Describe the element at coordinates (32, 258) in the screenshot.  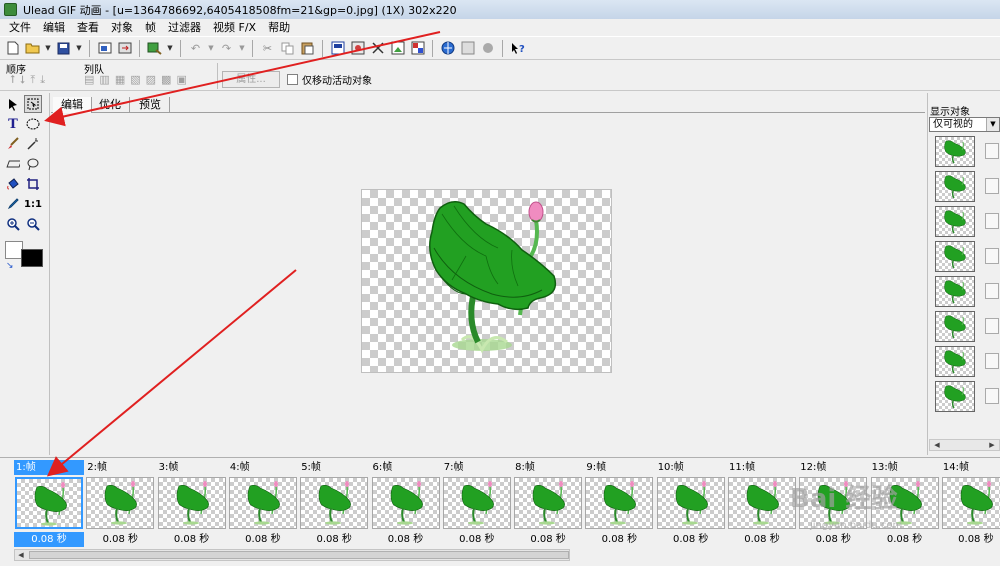
I see `foreground-color-swatch` at that location.